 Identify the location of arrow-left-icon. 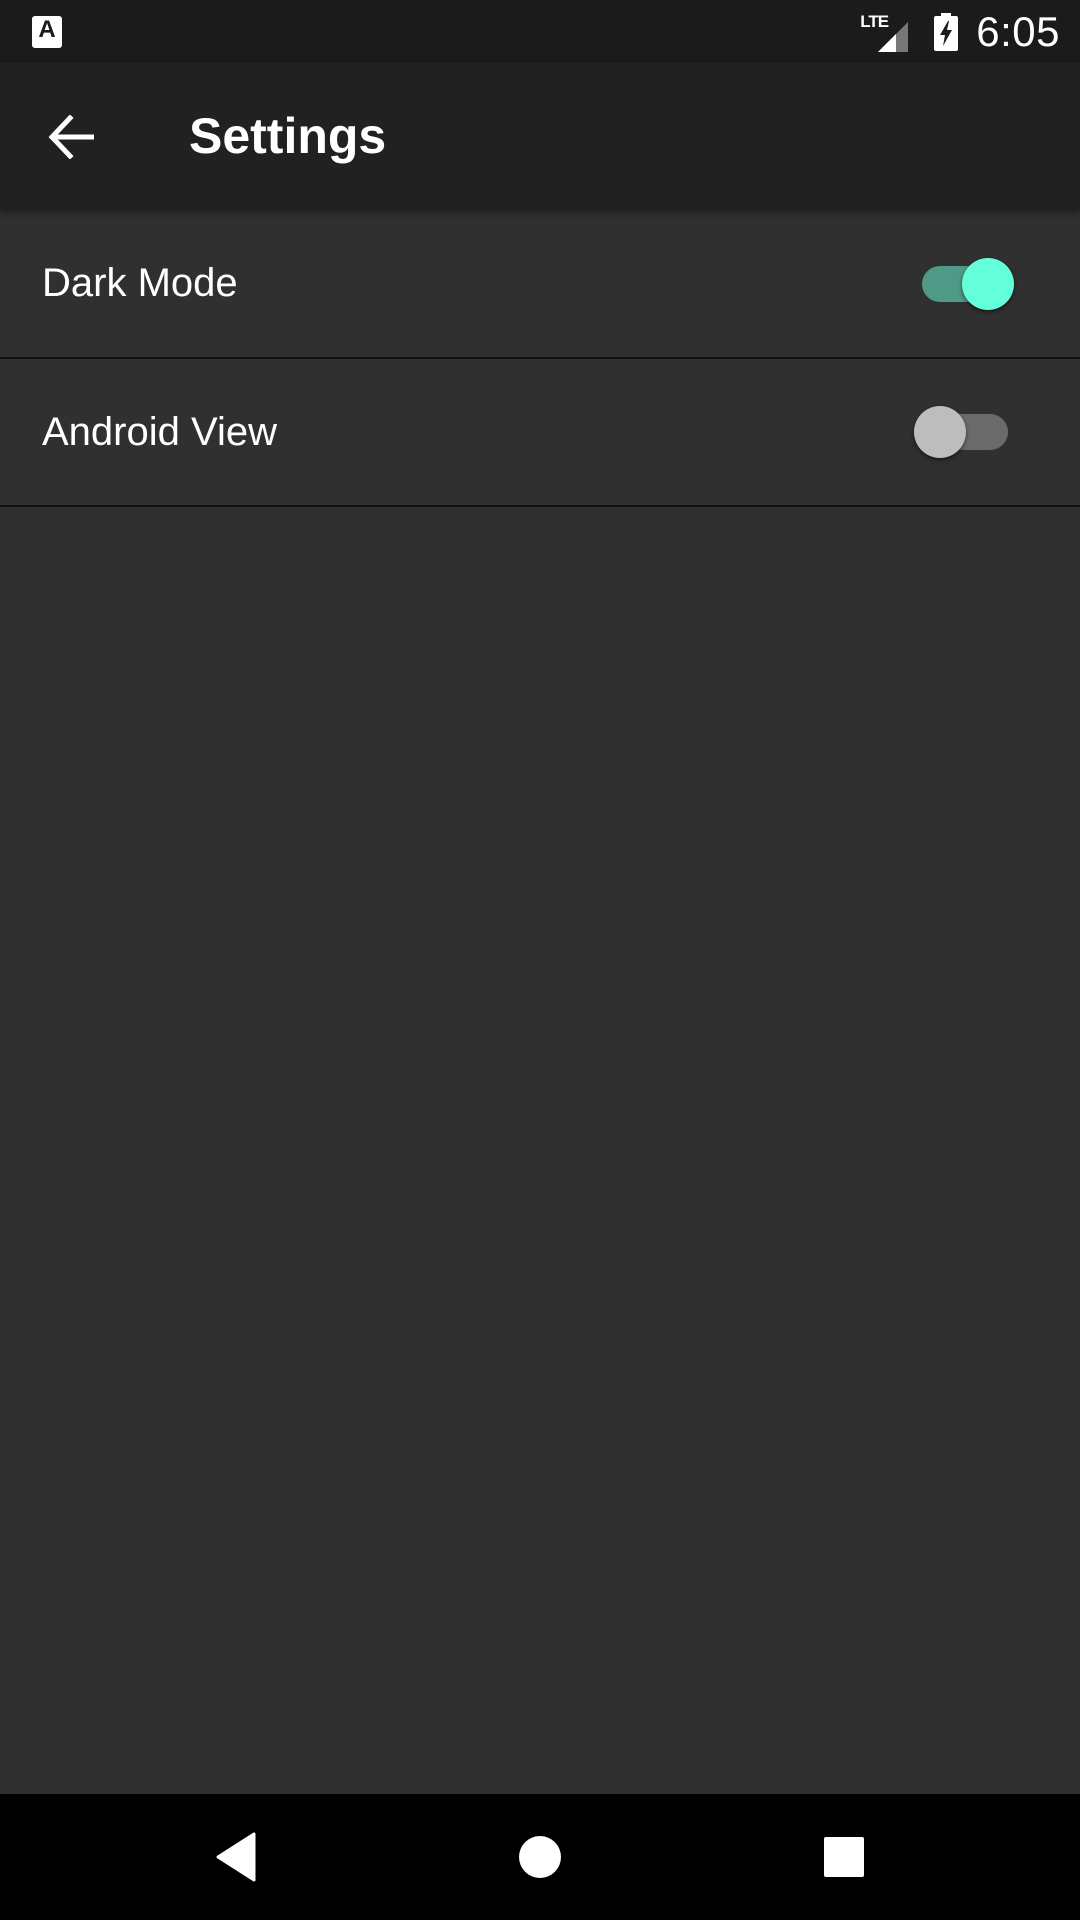
(71, 137).